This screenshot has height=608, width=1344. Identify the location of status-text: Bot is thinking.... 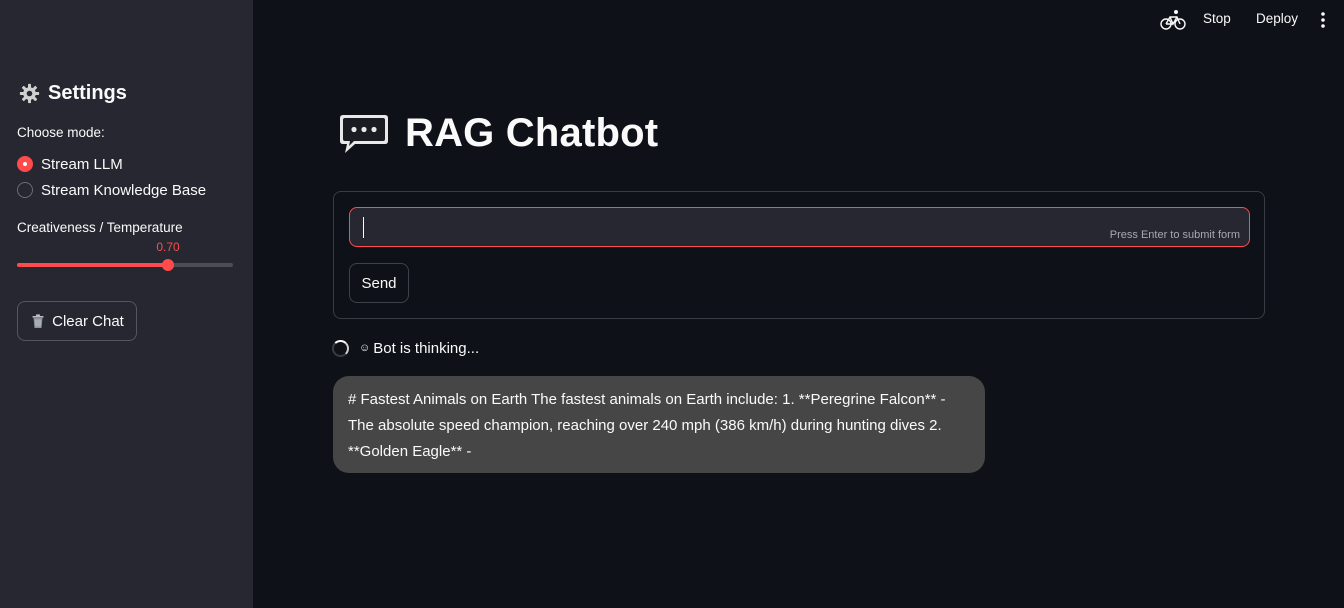
(426, 348).